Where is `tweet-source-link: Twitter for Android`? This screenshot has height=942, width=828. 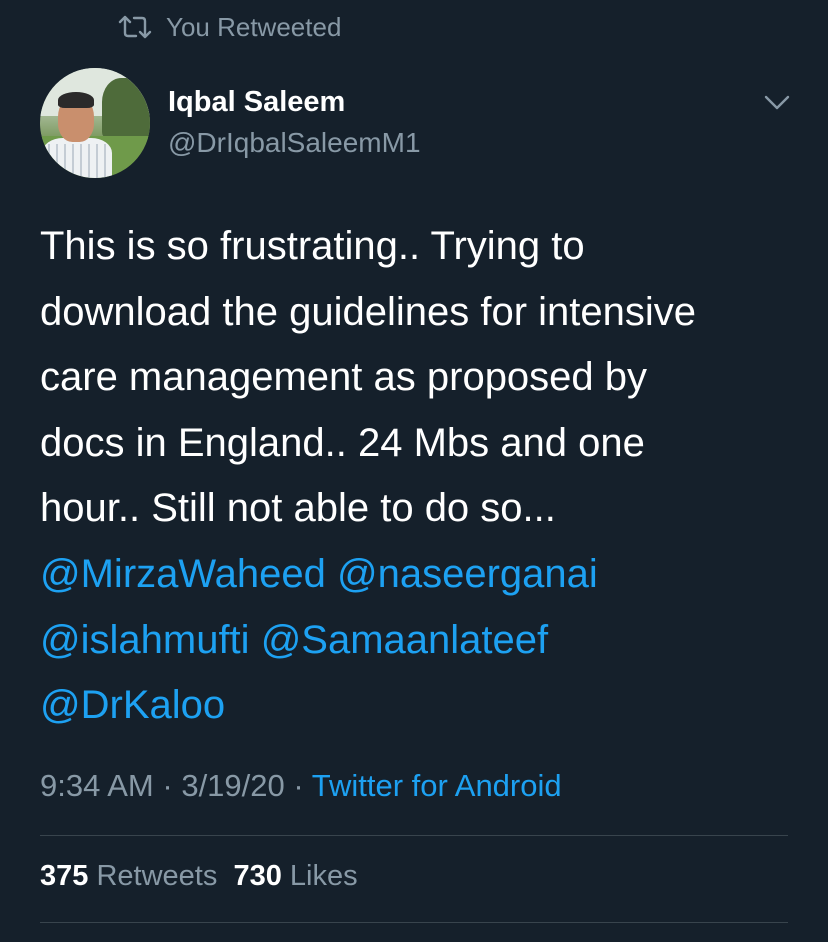
tweet-source-link: Twitter for Android is located at coordinates (437, 785).